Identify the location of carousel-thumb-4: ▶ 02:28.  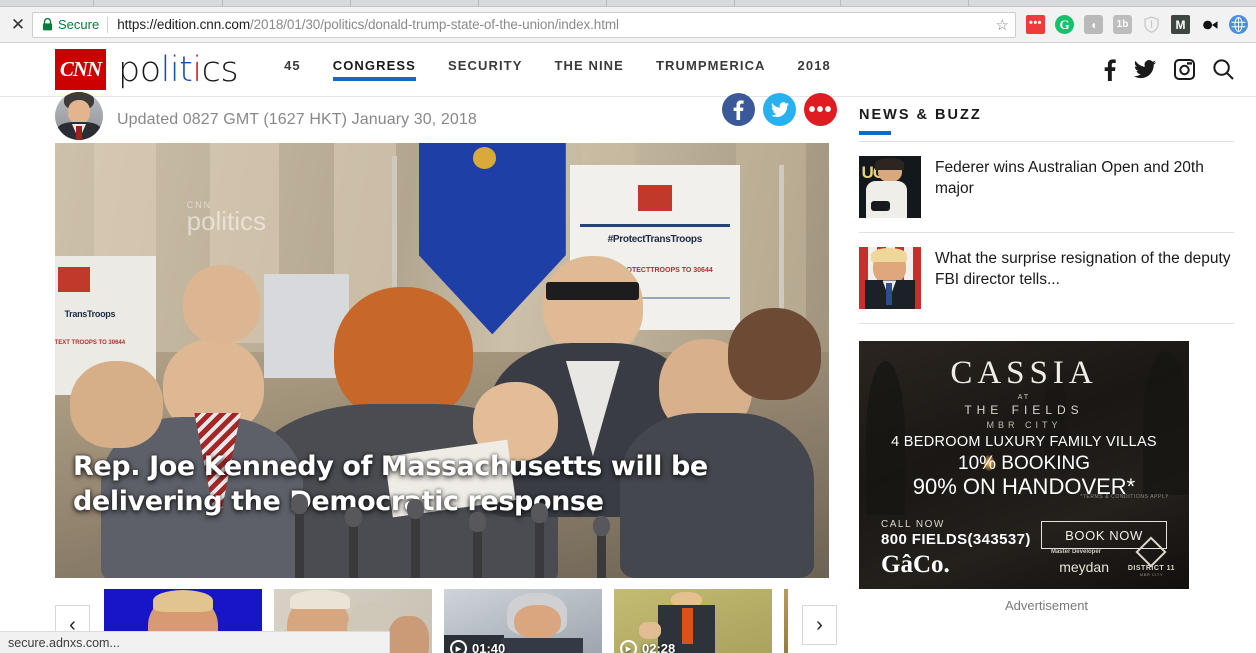
(693, 621).